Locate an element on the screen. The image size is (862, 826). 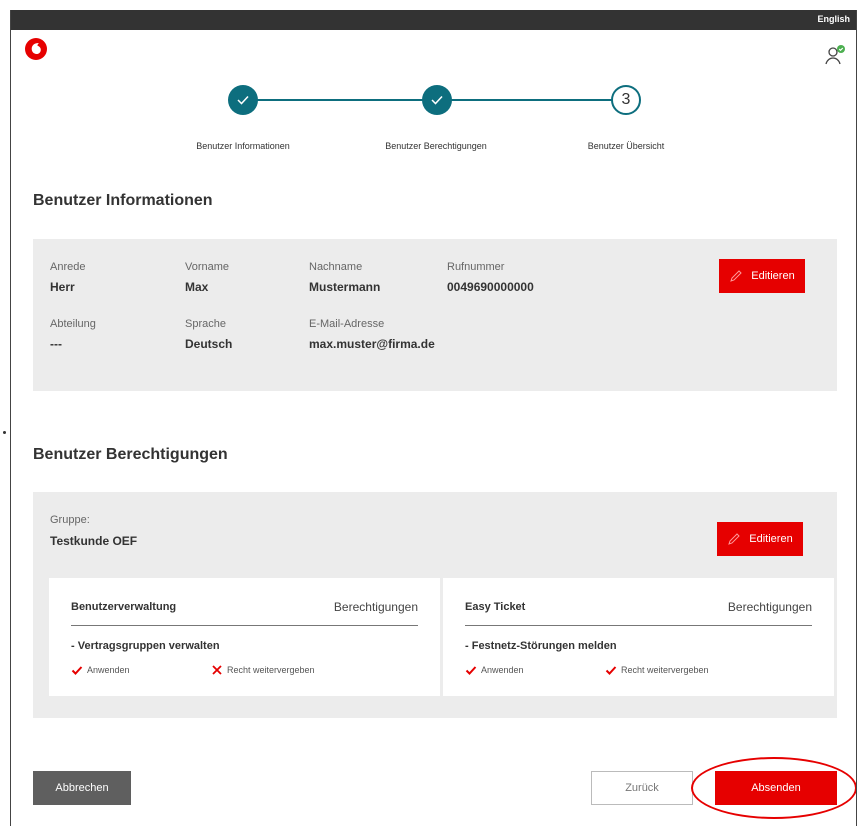
field-value: Deutsch is located at coordinates (209, 344).